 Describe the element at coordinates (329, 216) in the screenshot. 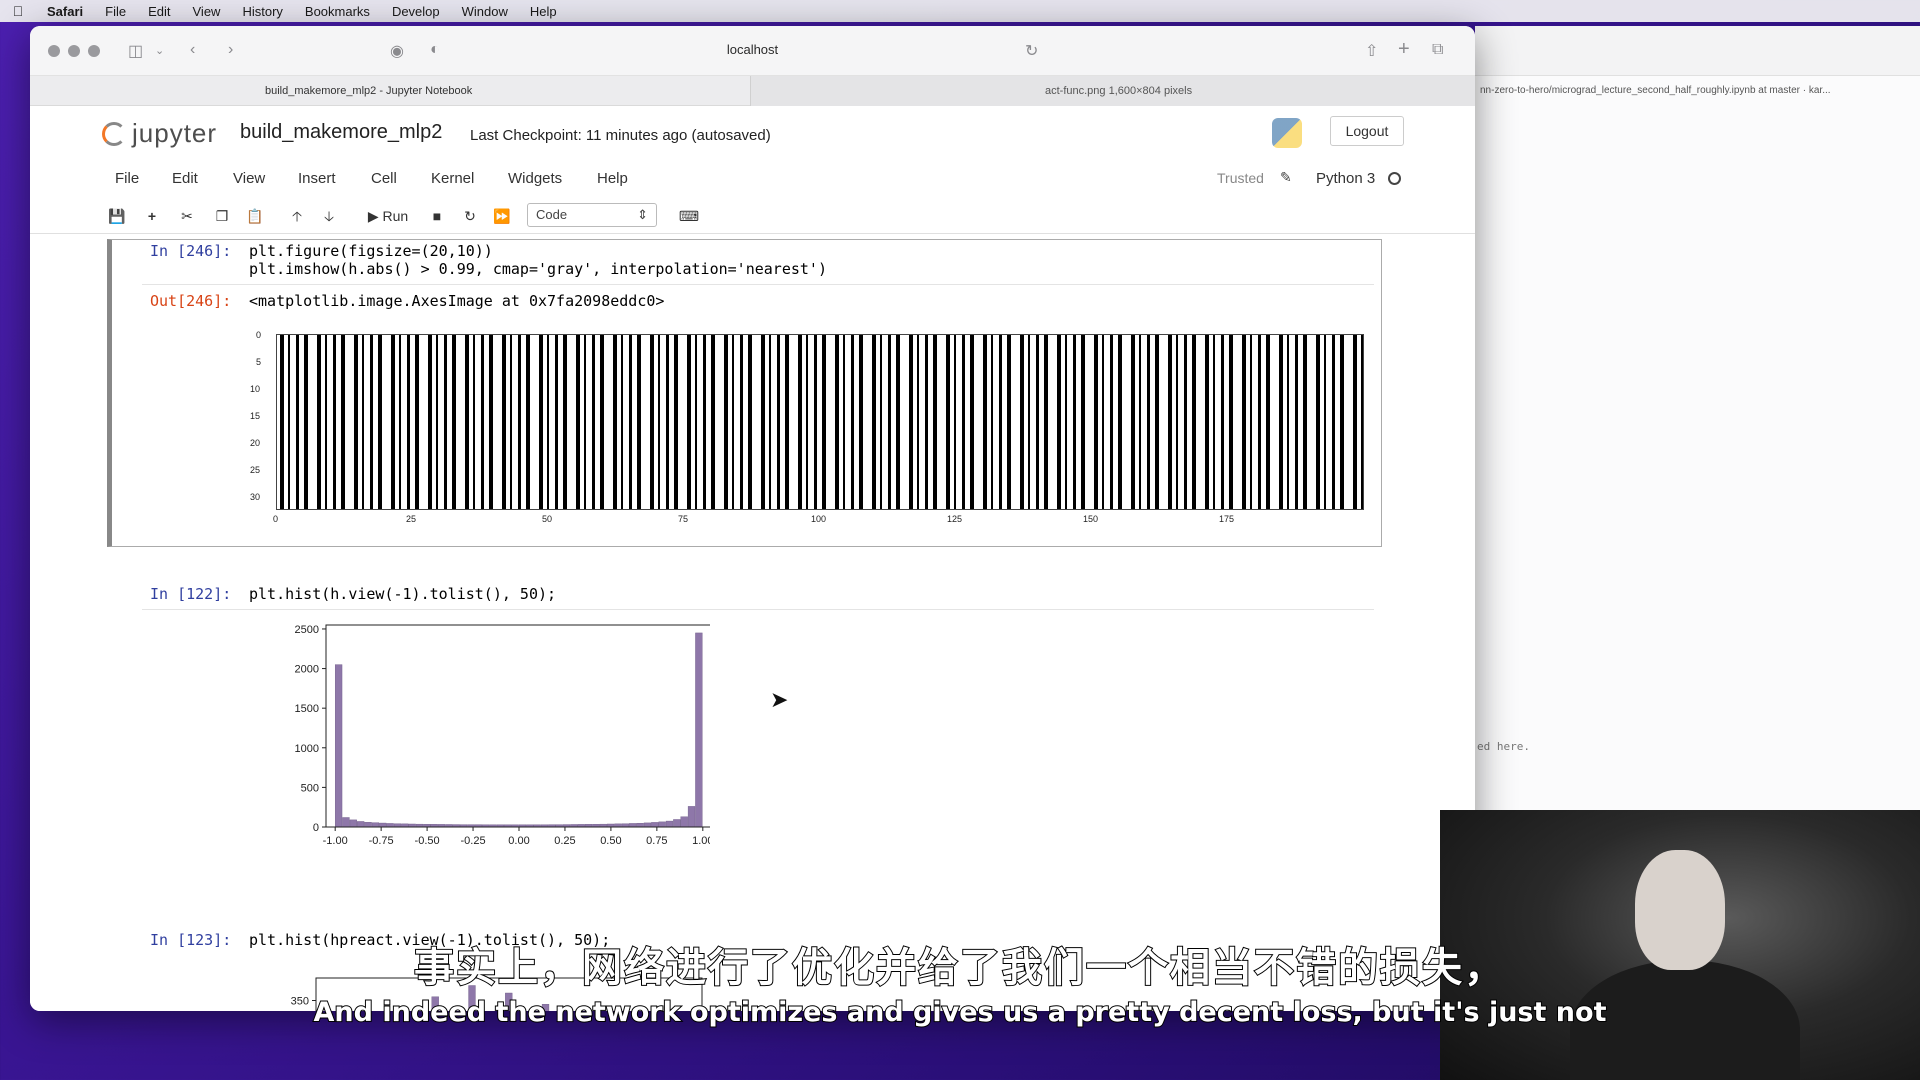

I see `move-down-icon: 🡣` at that location.